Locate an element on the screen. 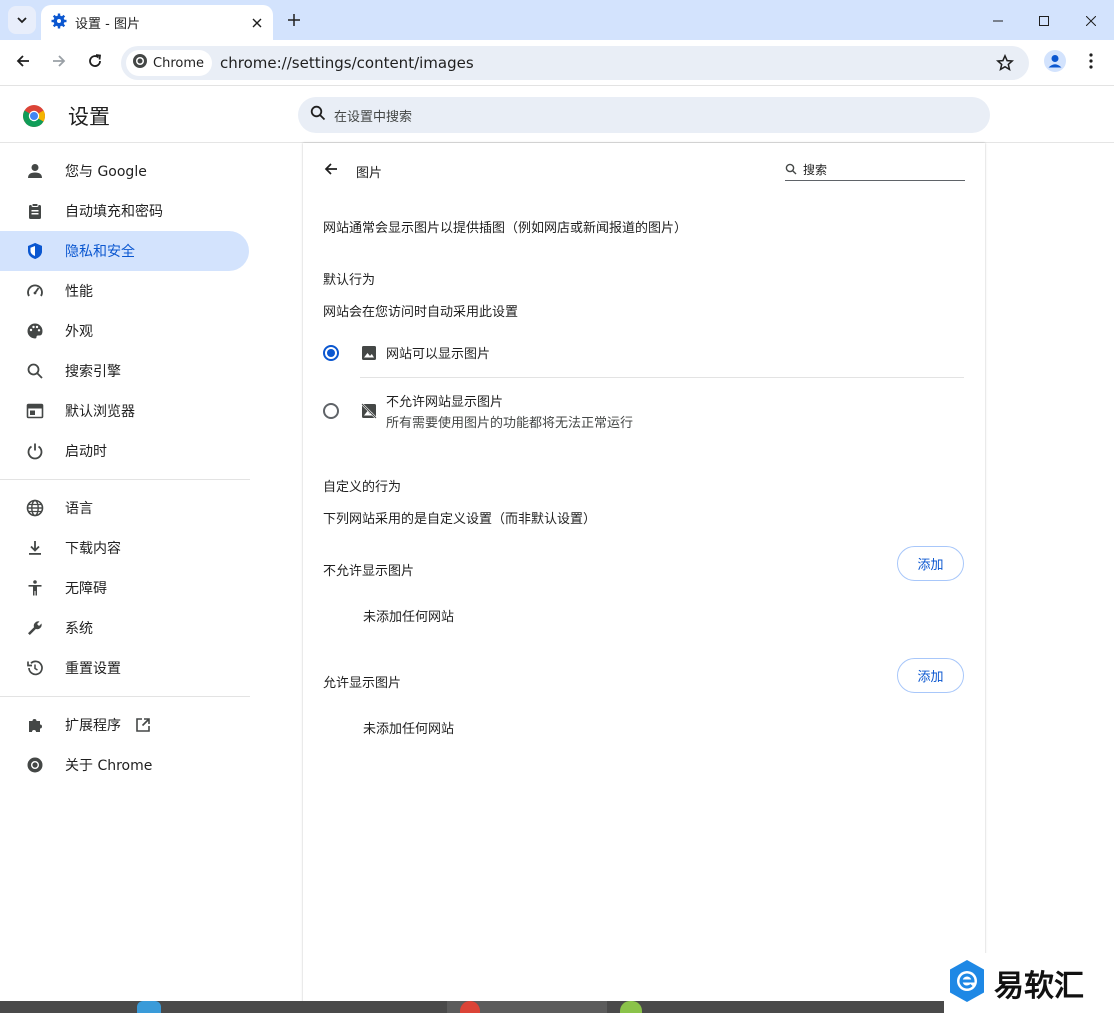  watermark: 易软汇 is located at coordinates (1029, 983).